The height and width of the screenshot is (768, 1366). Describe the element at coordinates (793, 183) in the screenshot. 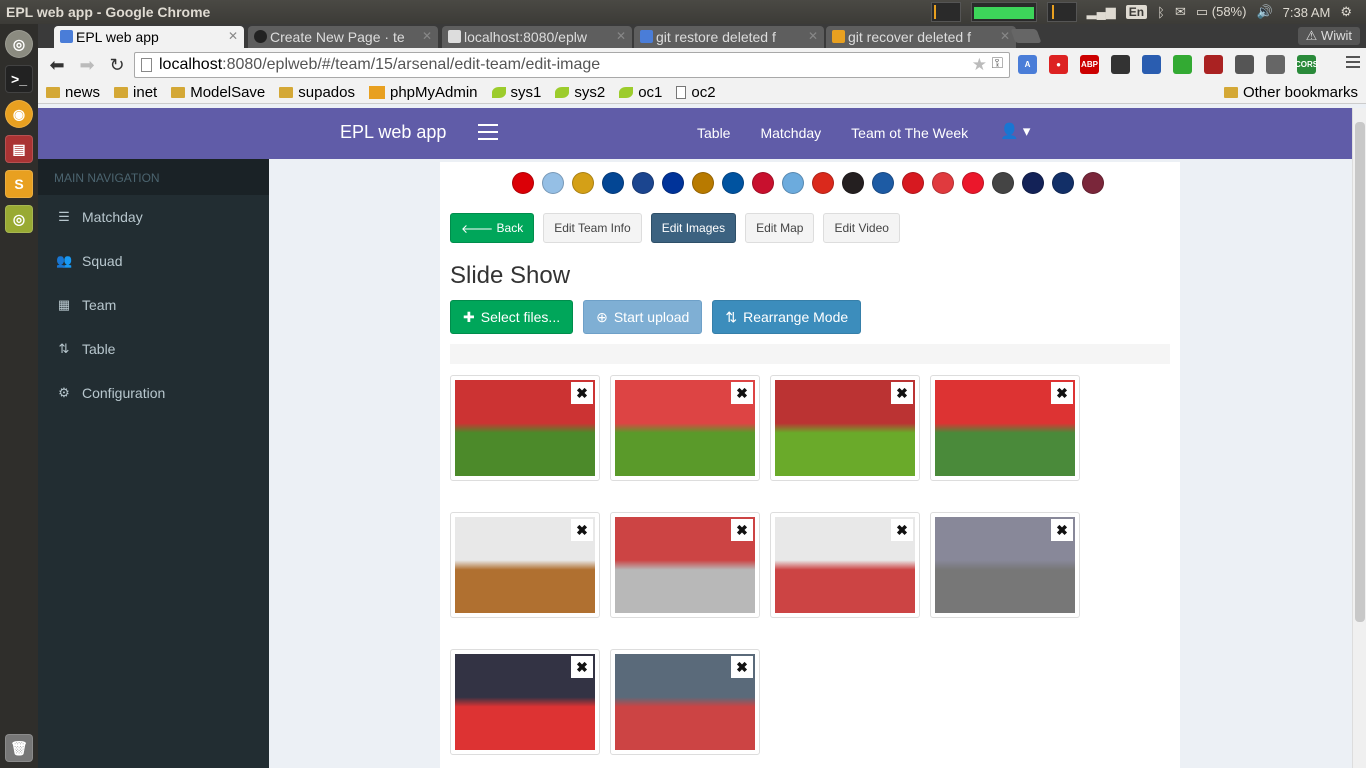

I see `badge-man-city-icon` at that location.